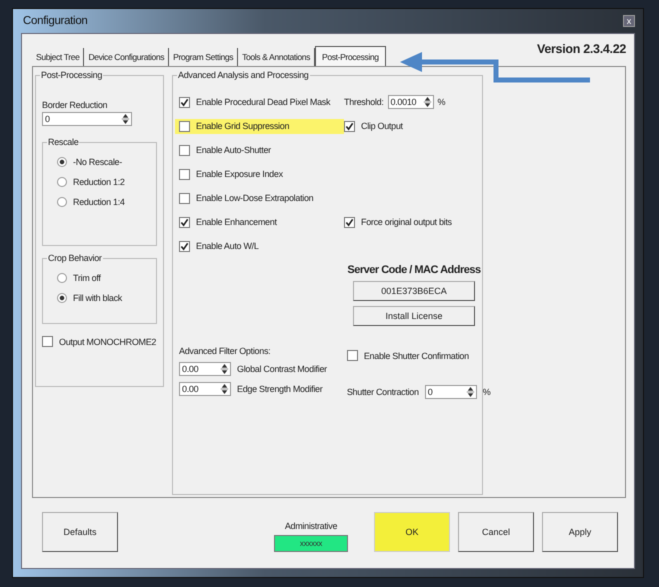 This screenshot has width=659, height=587. Describe the element at coordinates (236, 222) in the screenshot. I see `checkbox-label: Enable Enhancement` at that location.